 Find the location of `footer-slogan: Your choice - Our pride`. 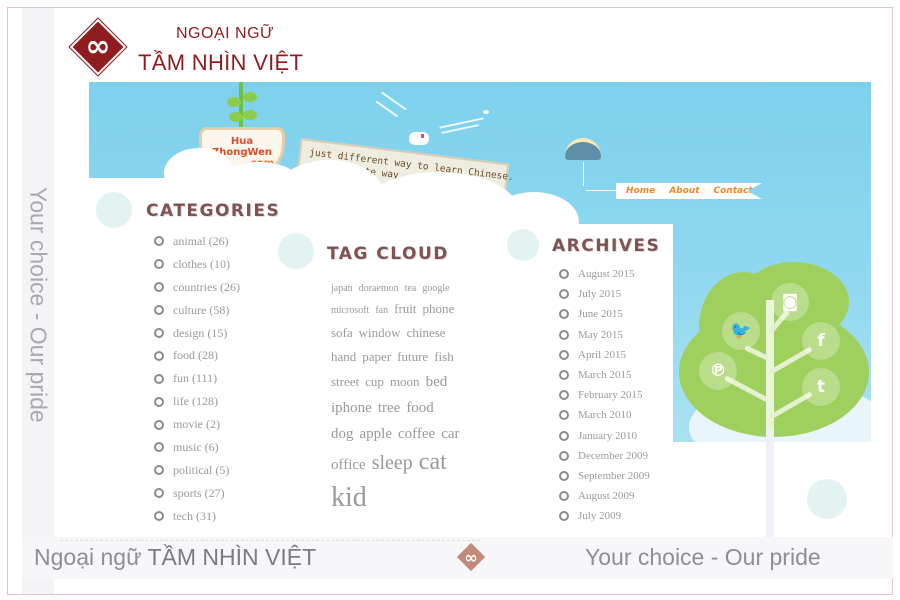

footer-slogan: Your choice - Our pride is located at coordinates (703, 557).